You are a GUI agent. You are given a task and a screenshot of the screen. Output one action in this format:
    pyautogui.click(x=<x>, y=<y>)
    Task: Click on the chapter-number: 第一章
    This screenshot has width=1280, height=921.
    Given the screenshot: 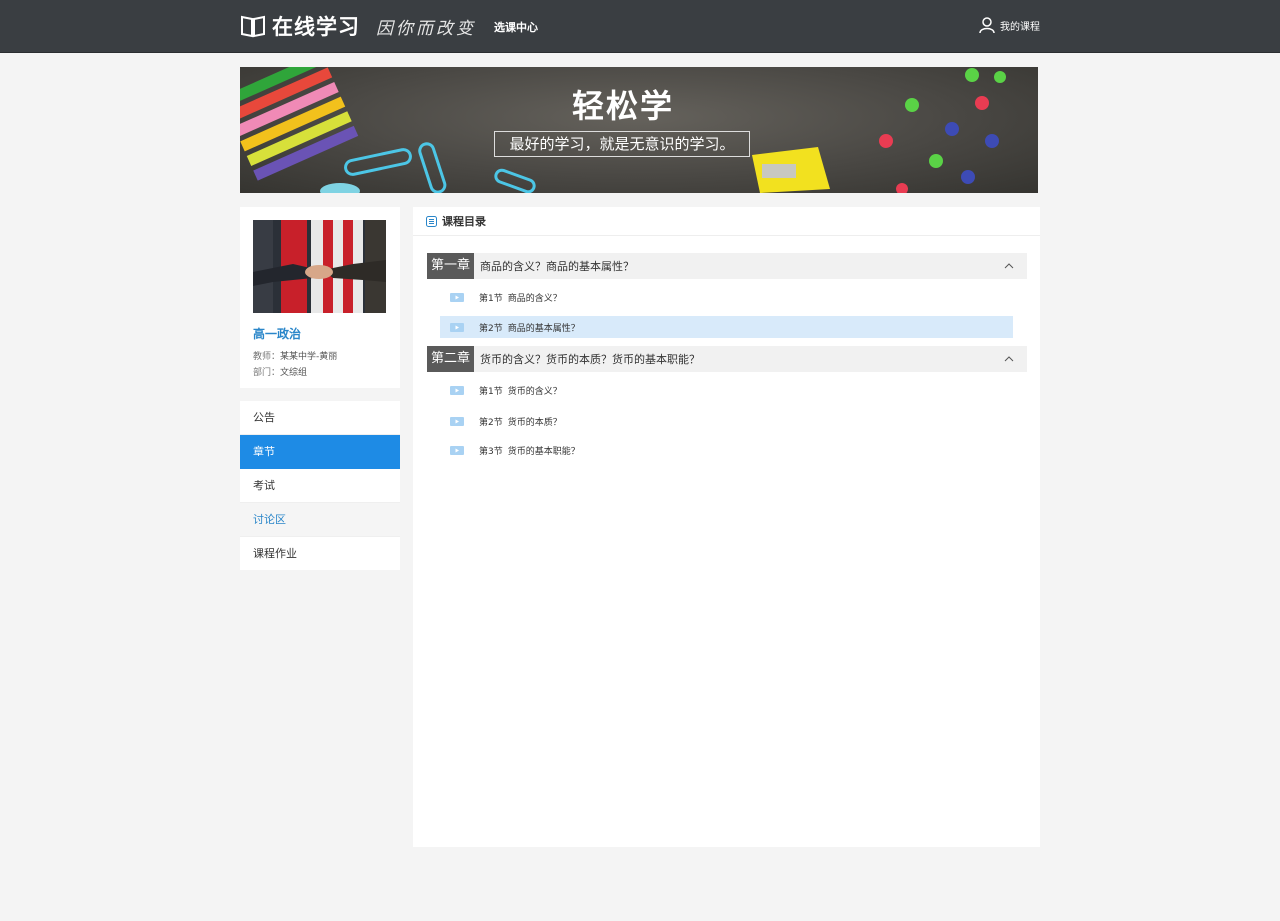 What is the action you would take?
    pyautogui.click(x=450, y=266)
    